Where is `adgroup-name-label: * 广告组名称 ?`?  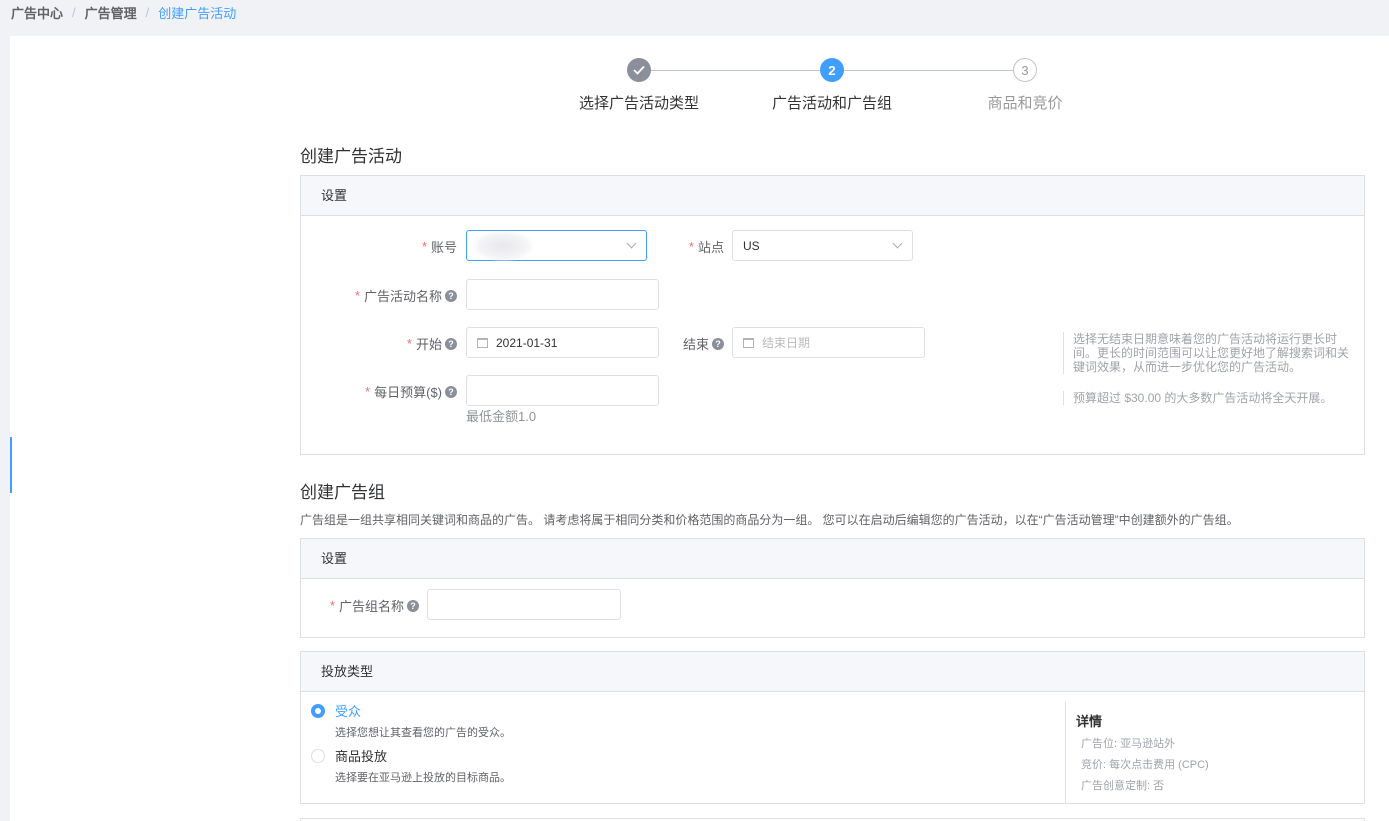 adgroup-name-label: * 广告组名称 ? is located at coordinates (374, 605).